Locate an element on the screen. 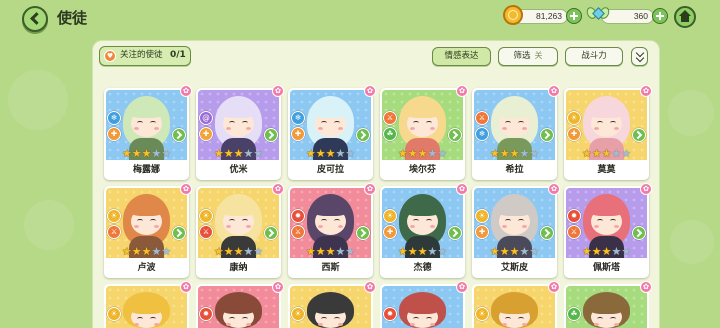 The image size is (720, 328). home-button is located at coordinates (685, 17).